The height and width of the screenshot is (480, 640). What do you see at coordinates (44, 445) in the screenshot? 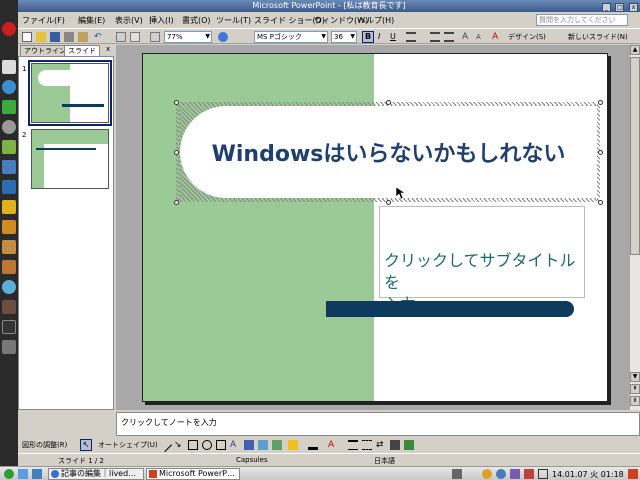
I see `adjust-shapes-menu: 図形の調整(R)` at bounding box center [44, 445].